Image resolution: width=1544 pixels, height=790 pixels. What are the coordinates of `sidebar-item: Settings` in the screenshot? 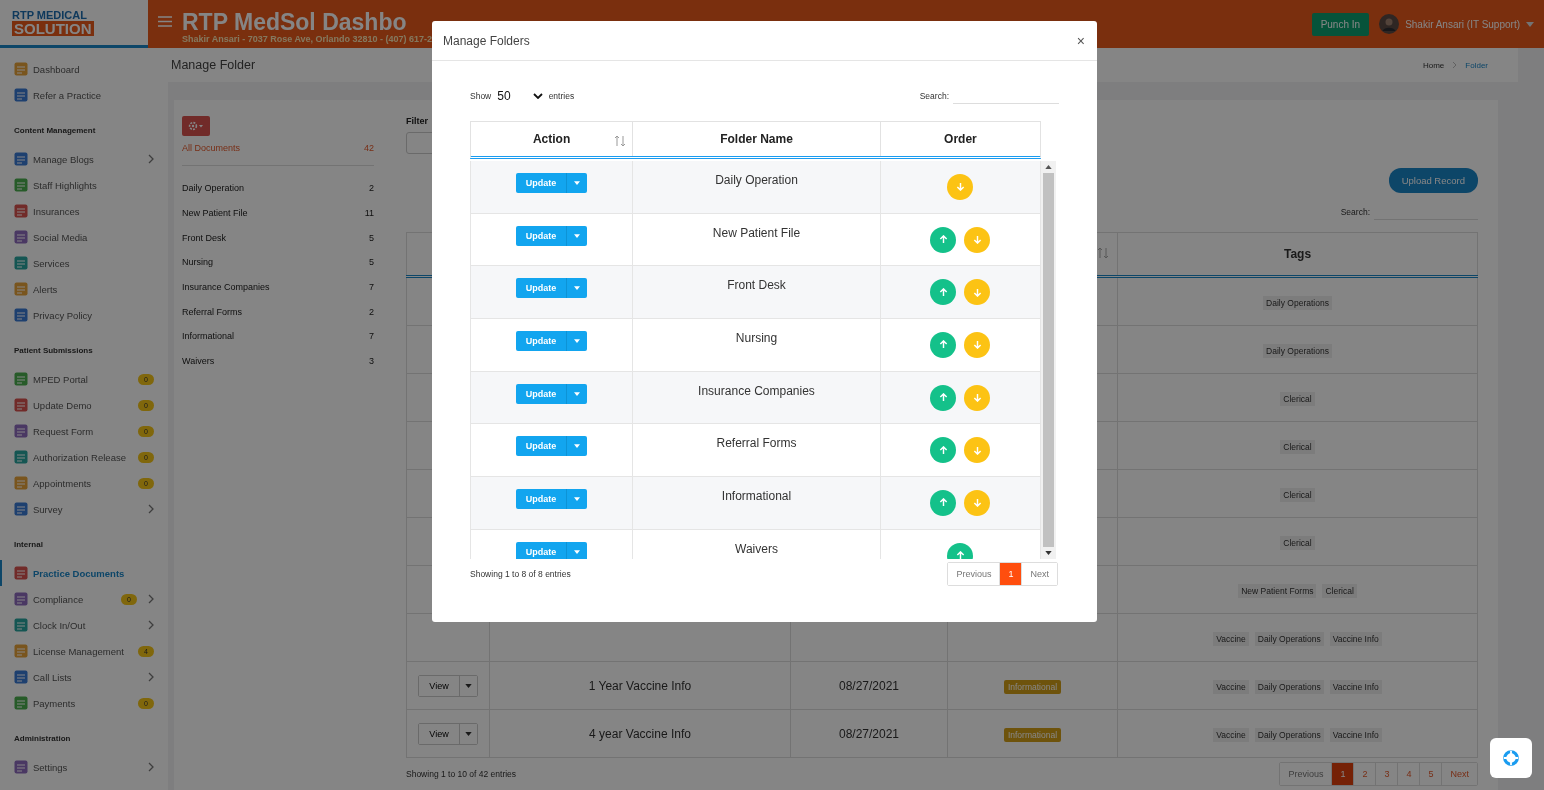 It's located at (84, 767).